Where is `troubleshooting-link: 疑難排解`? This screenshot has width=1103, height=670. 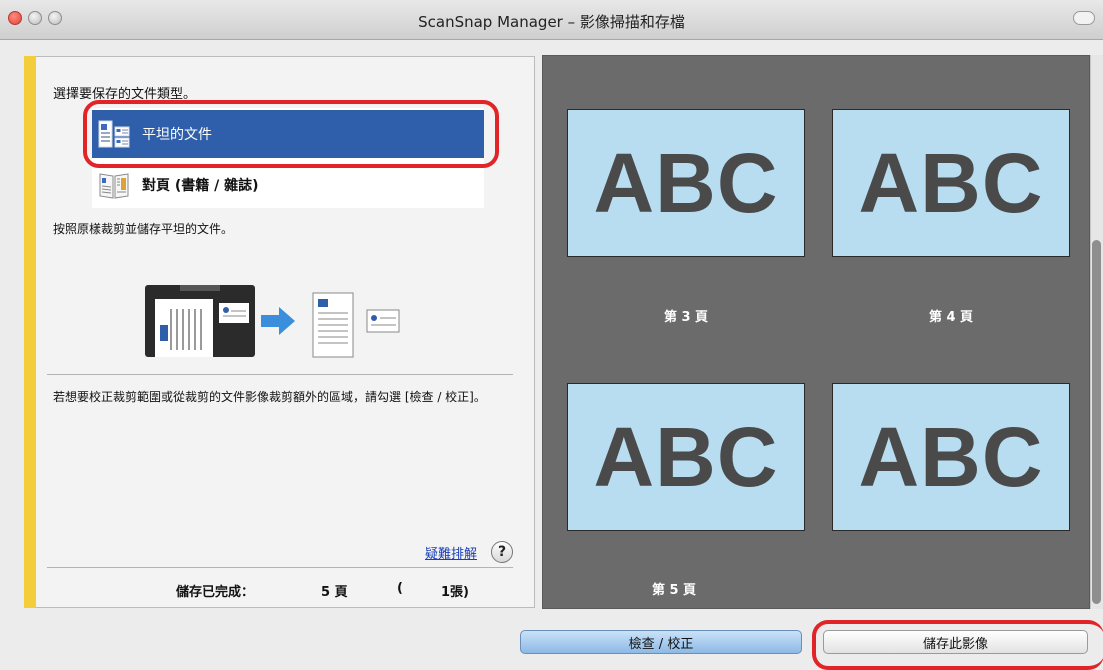 troubleshooting-link: 疑難排解 is located at coordinates (451, 552).